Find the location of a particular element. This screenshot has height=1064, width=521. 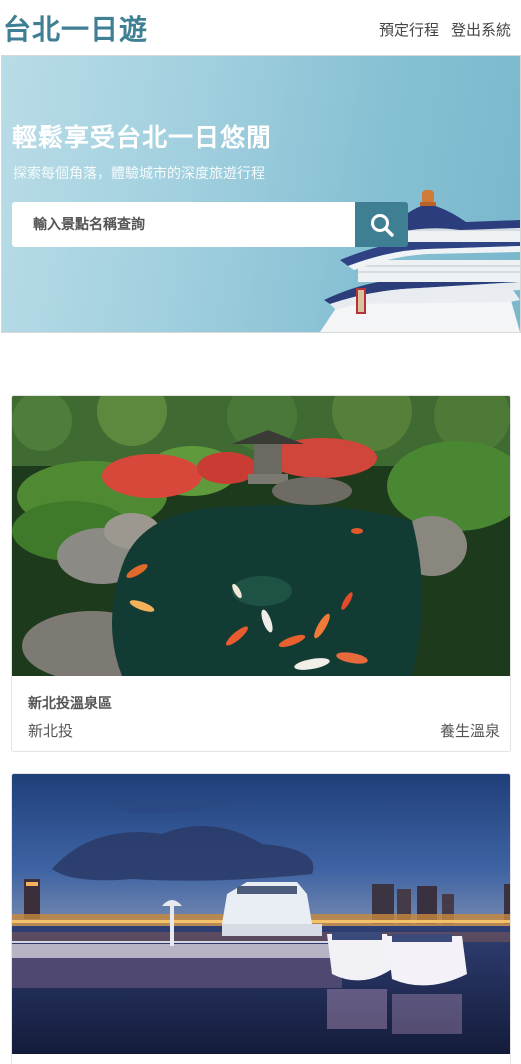

search-icon is located at coordinates (382, 225).